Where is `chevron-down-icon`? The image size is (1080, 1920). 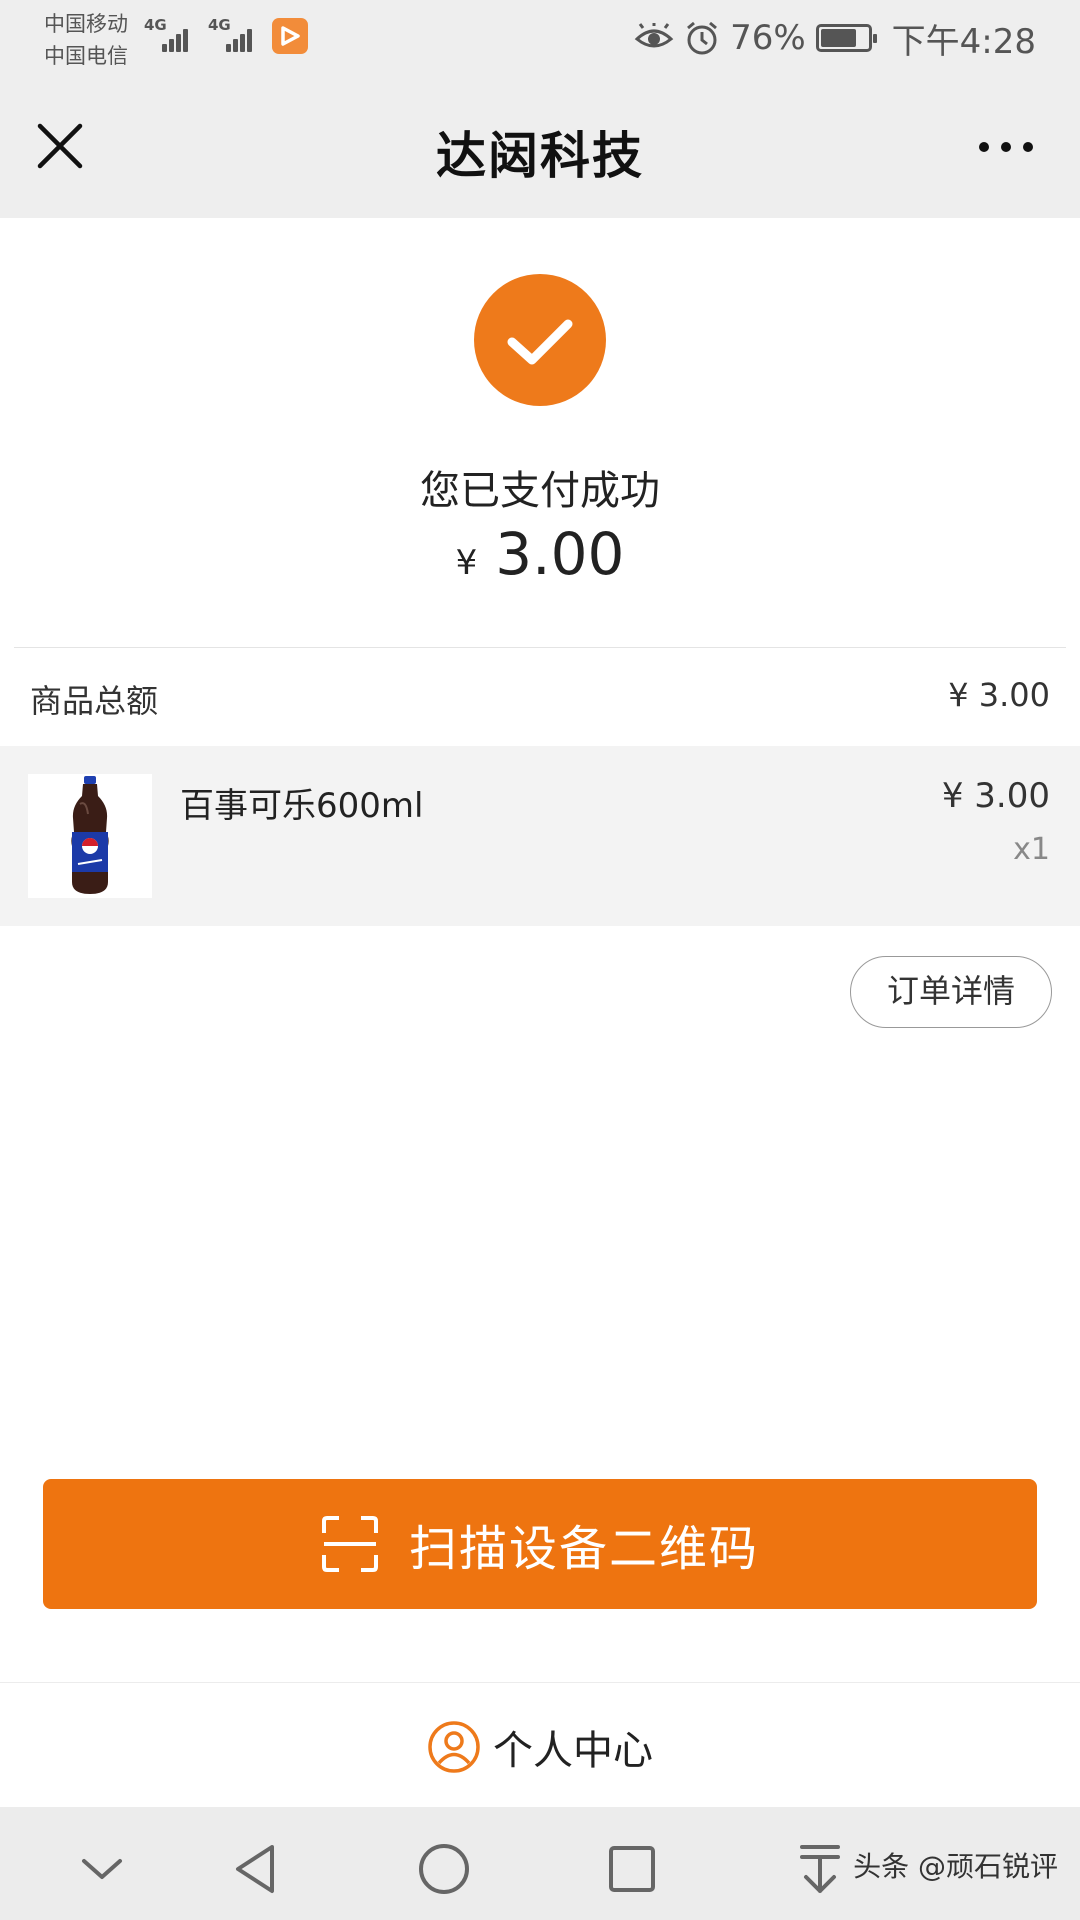 chevron-down-icon is located at coordinates (102, 1869).